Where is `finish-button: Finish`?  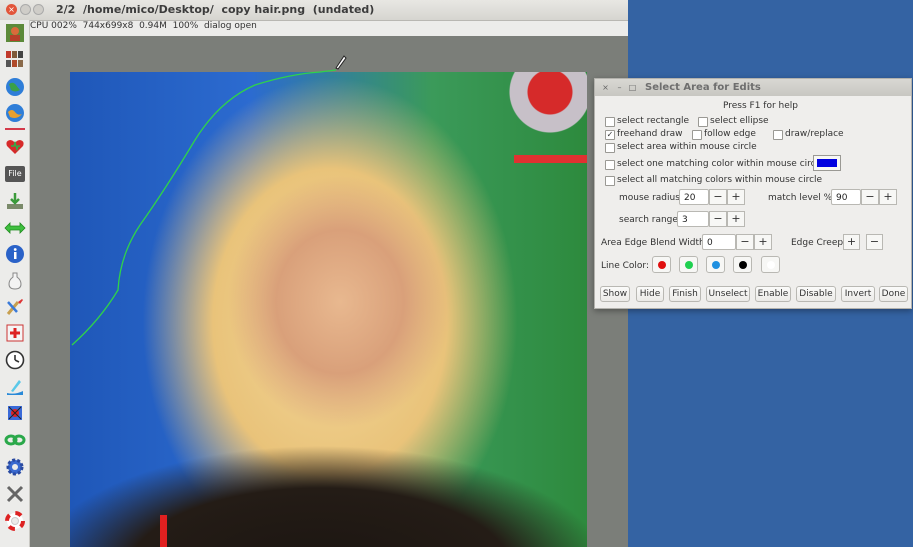 finish-button: Finish is located at coordinates (685, 294).